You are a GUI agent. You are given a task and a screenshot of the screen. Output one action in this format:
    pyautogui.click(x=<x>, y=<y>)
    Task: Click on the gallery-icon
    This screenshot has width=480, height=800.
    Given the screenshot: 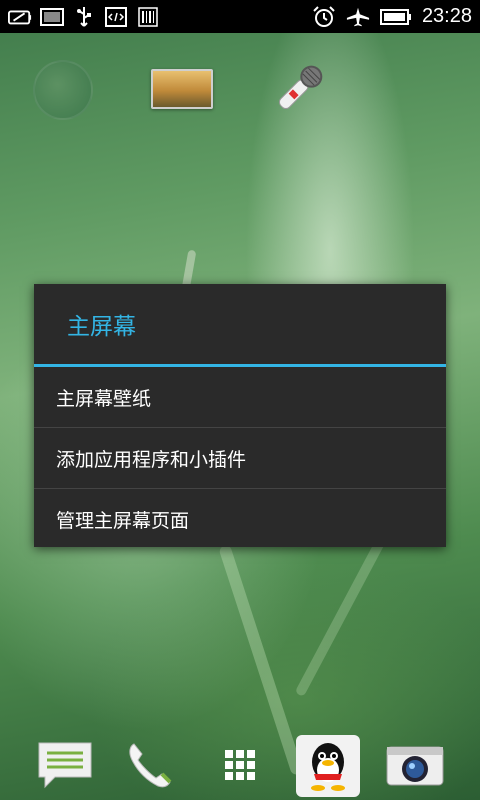 What is the action you would take?
    pyautogui.click(x=182, y=89)
    